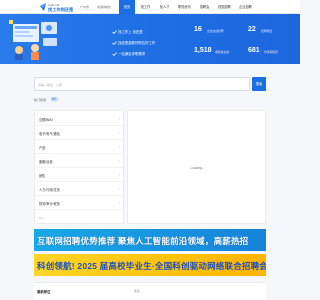 The height and width of the screenshot is (300, 320). I want to click on nav-career-news: 职场资讯, so click(184, 7).